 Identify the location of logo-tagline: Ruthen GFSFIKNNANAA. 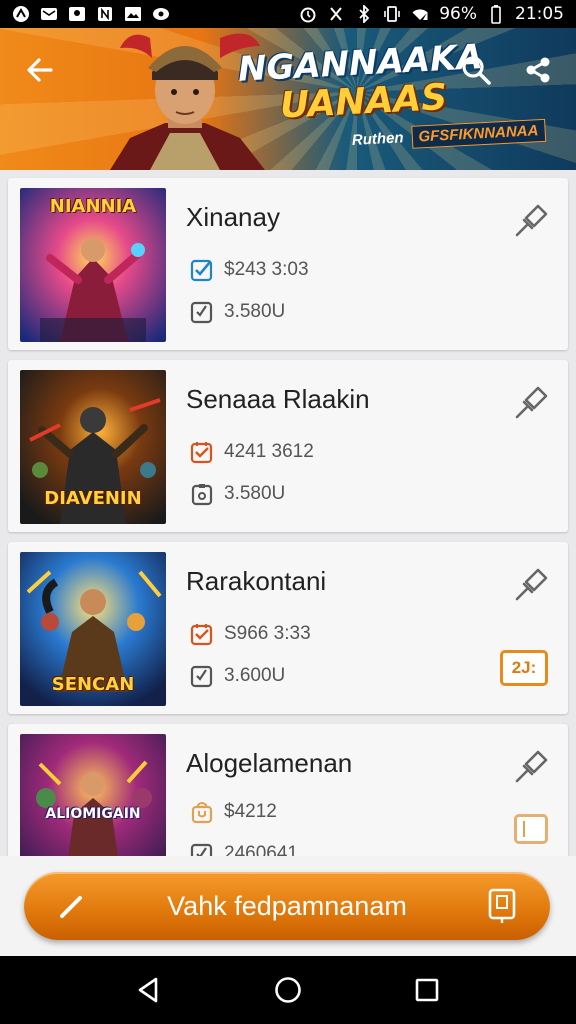
(448, 135).